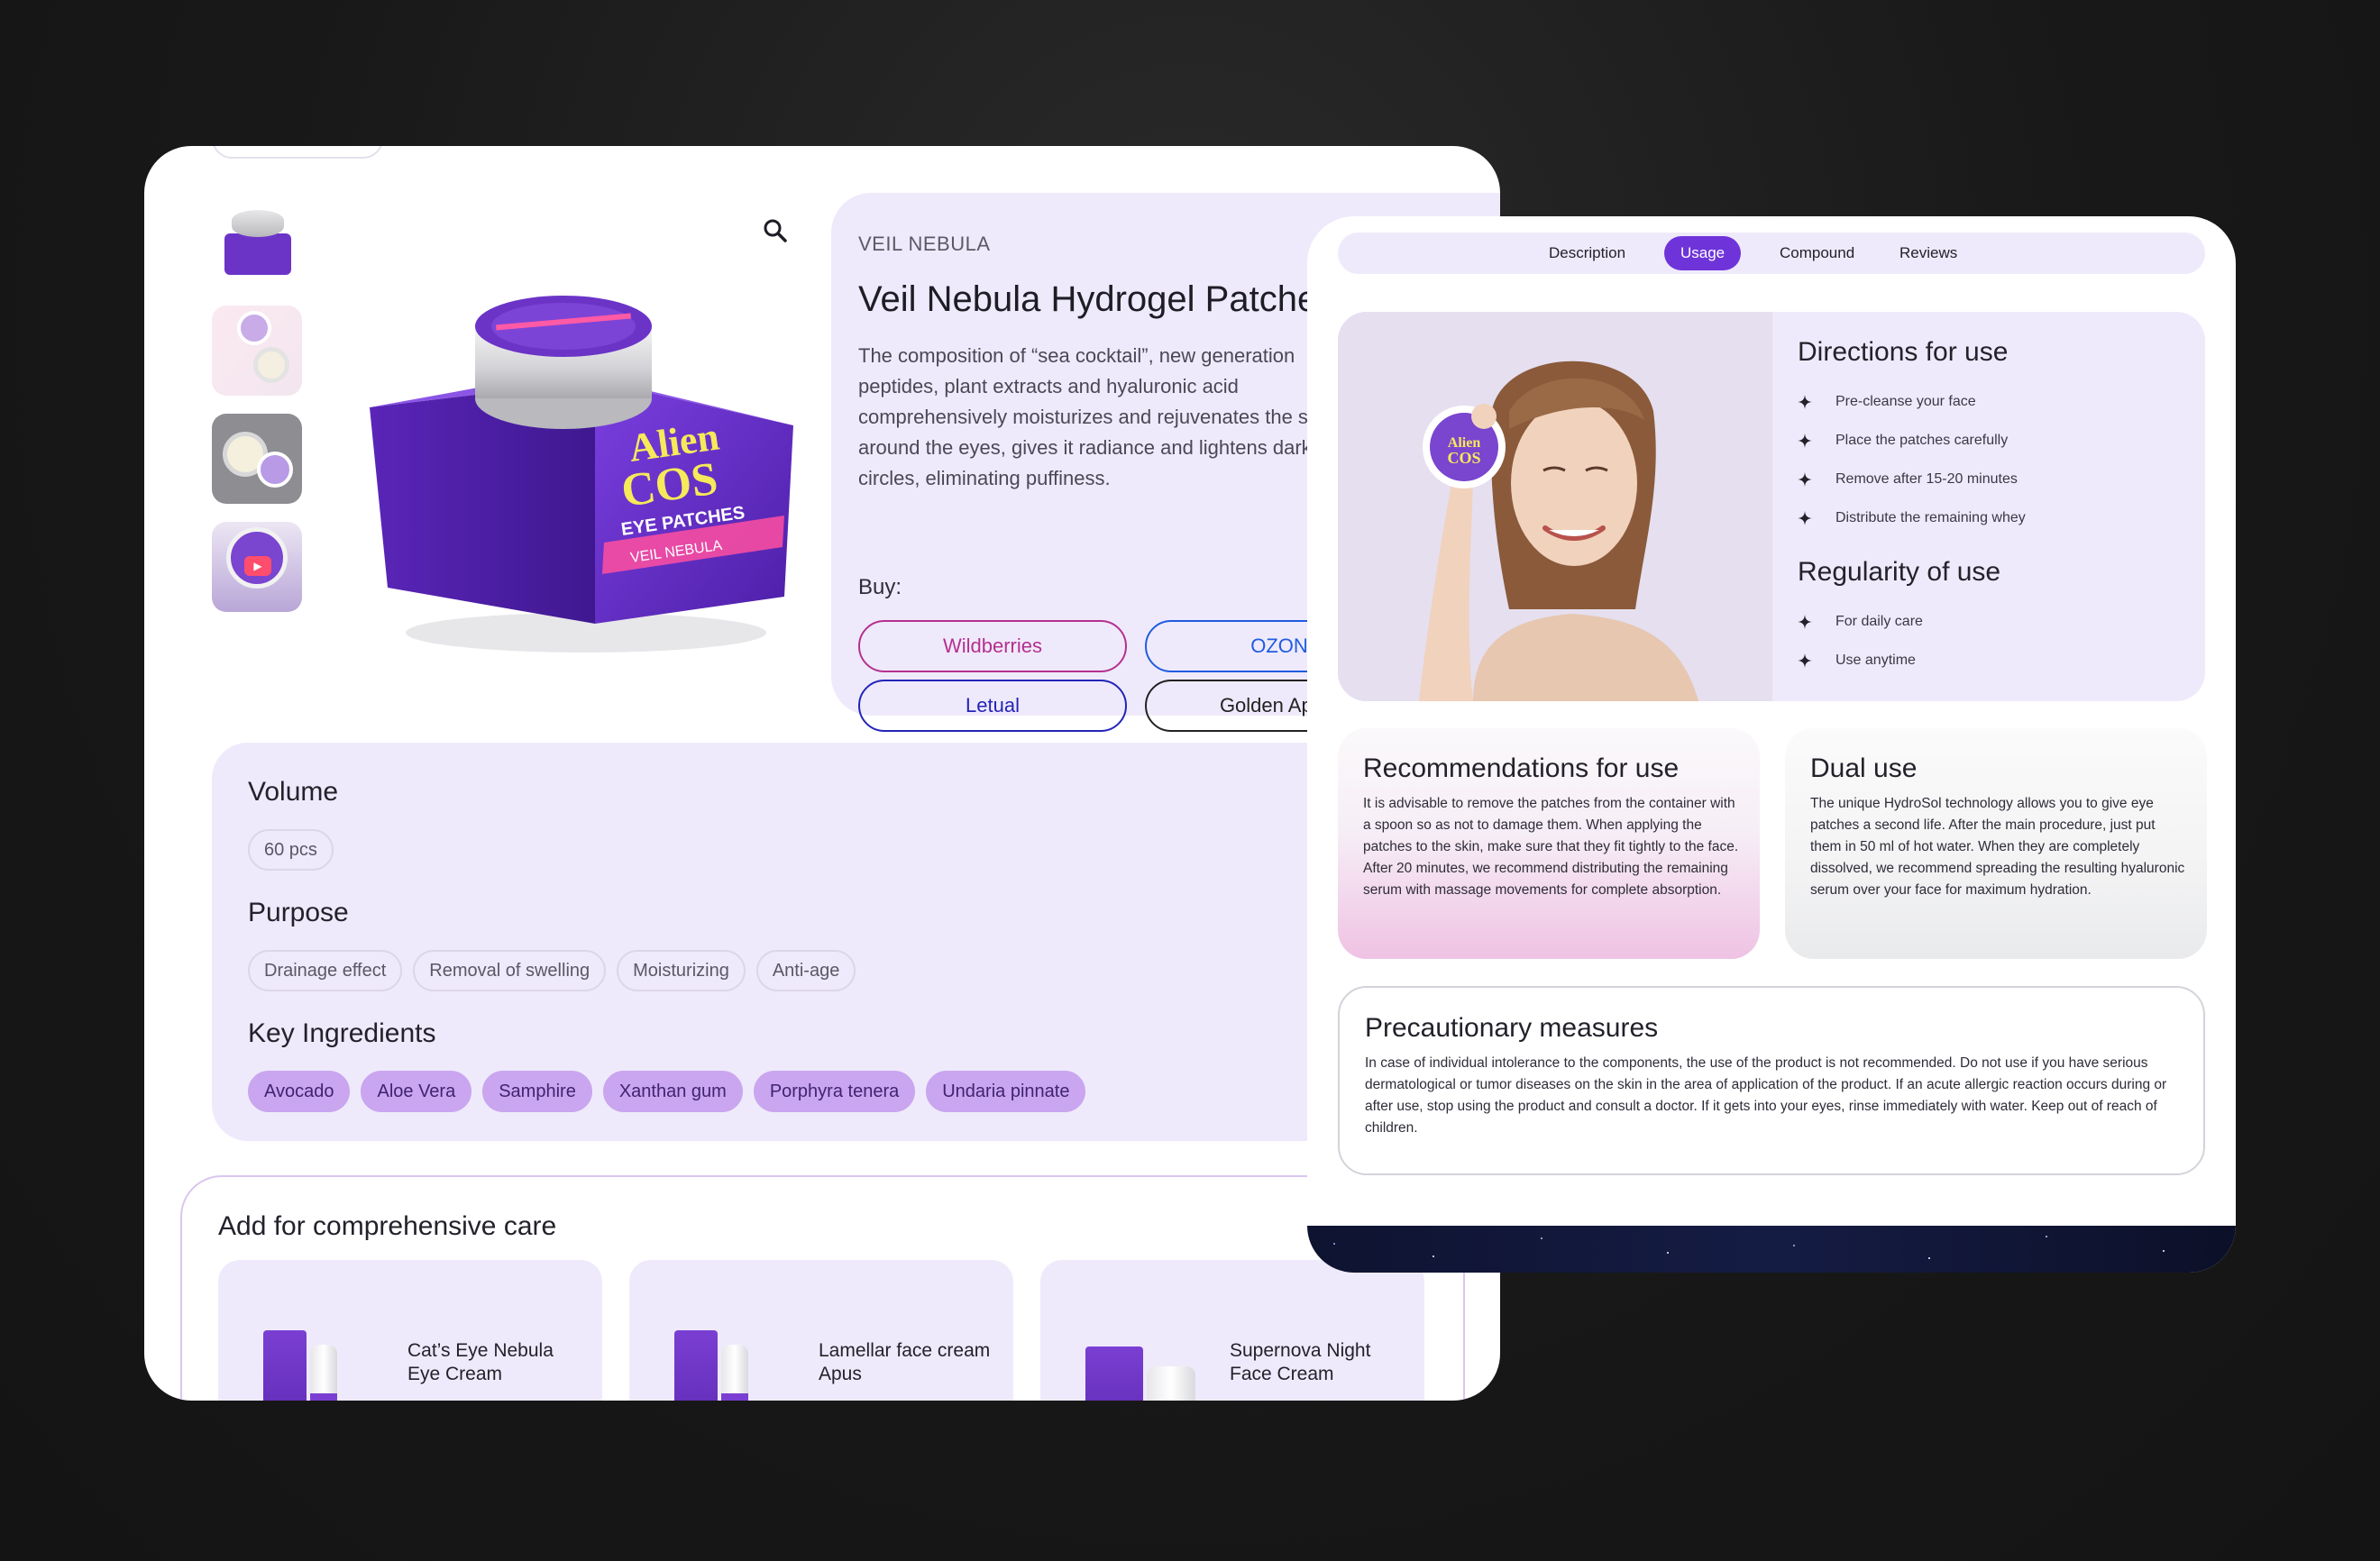 The height and width of the screenshot is (1561, 2380). What do you see at coordinates (1864, 768) in the screenshot?
I see `dual-use-title: Dual use` at bounding box center [1864, 768].